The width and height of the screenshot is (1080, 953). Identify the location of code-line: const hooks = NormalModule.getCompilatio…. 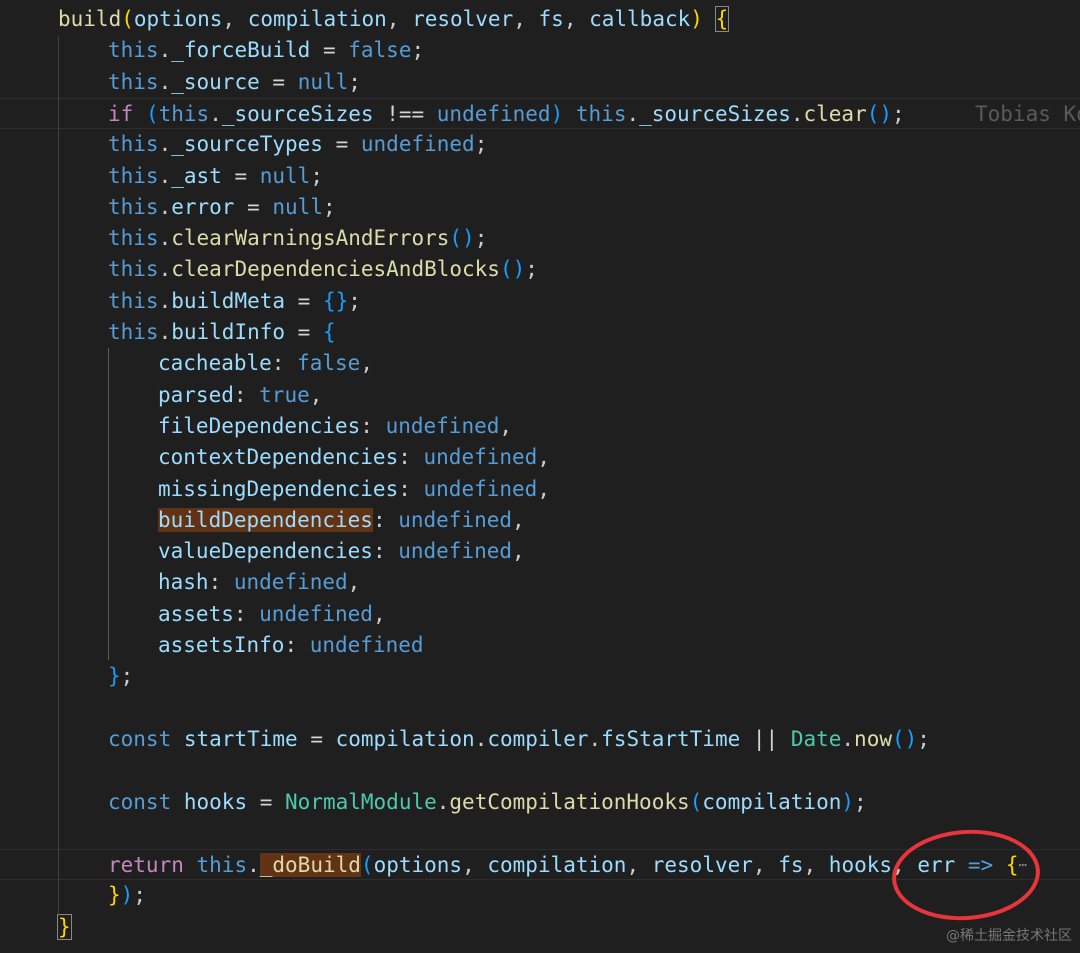
(540, 802).